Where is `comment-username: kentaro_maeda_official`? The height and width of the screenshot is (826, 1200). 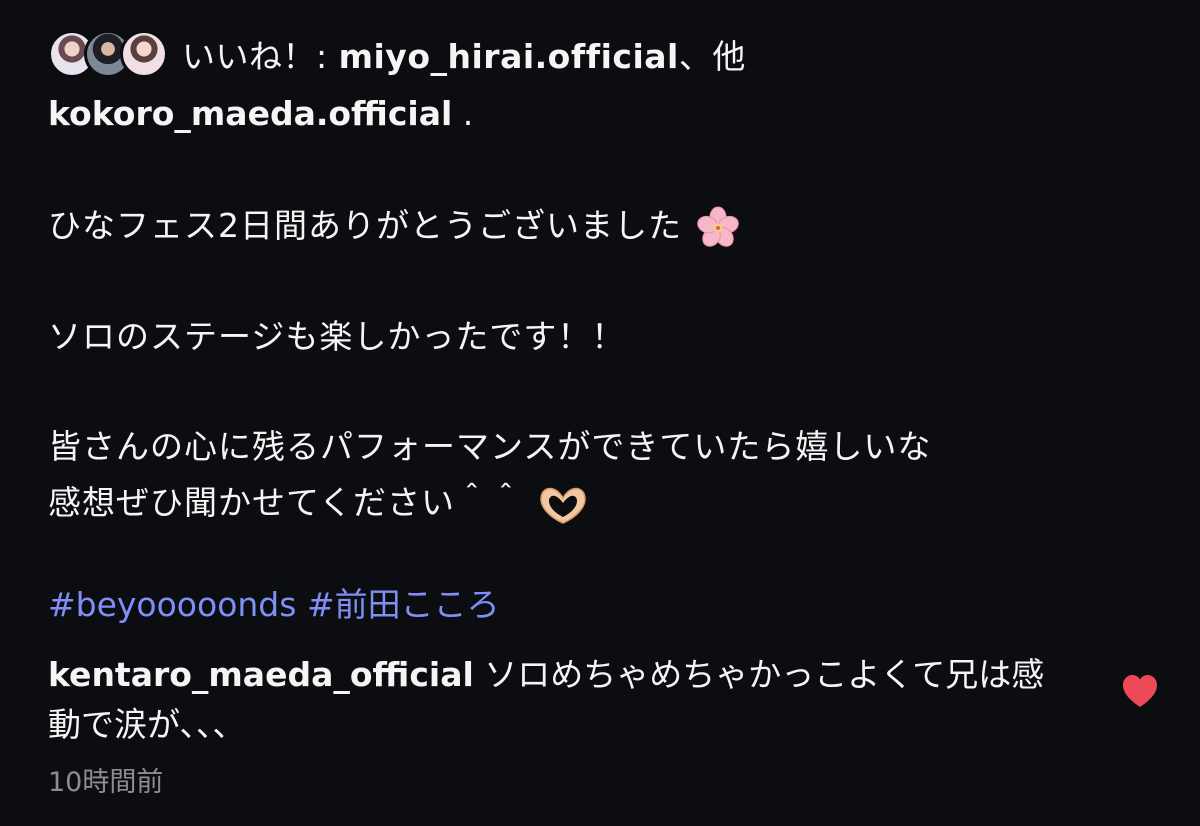
comment-username: kentaro_maeda_official is located at coordinates (261, 674).